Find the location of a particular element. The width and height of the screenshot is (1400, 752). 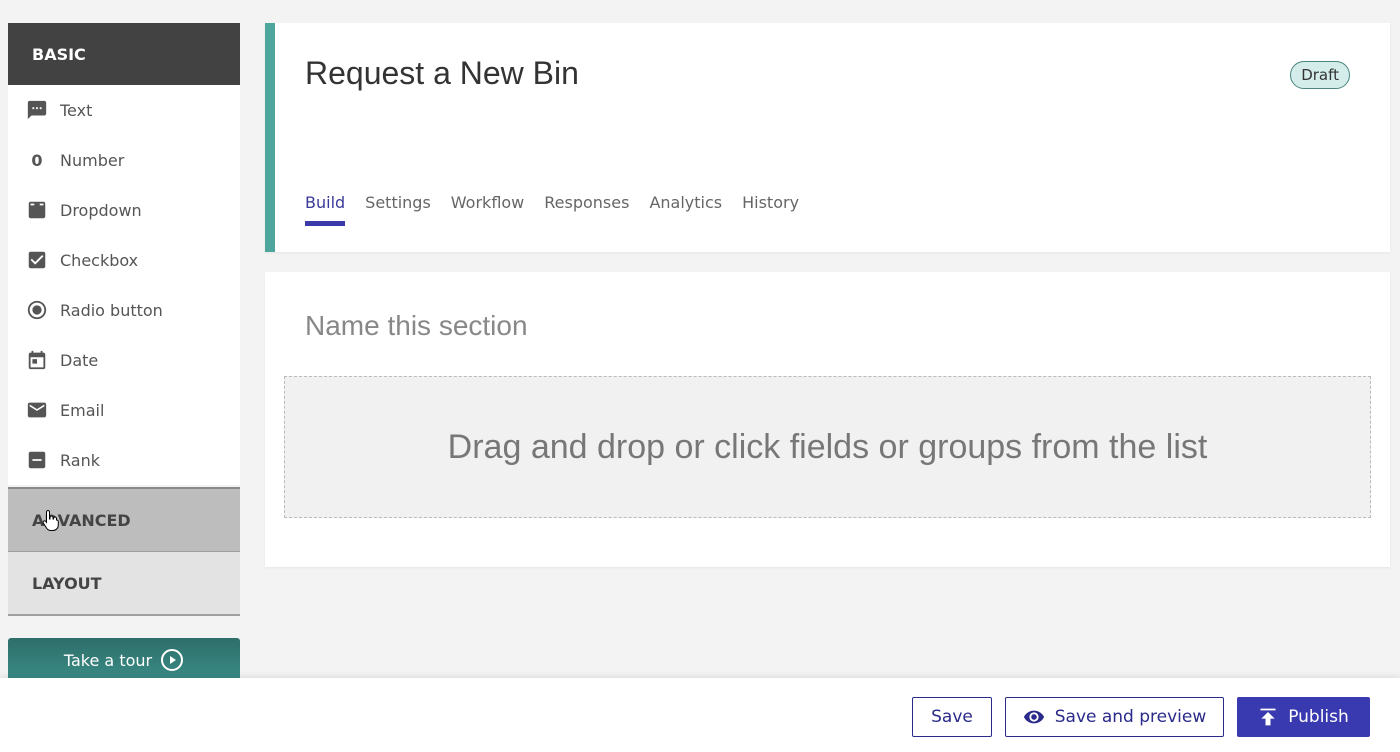

field-item-label: Date is located at coordinates (79, 360).